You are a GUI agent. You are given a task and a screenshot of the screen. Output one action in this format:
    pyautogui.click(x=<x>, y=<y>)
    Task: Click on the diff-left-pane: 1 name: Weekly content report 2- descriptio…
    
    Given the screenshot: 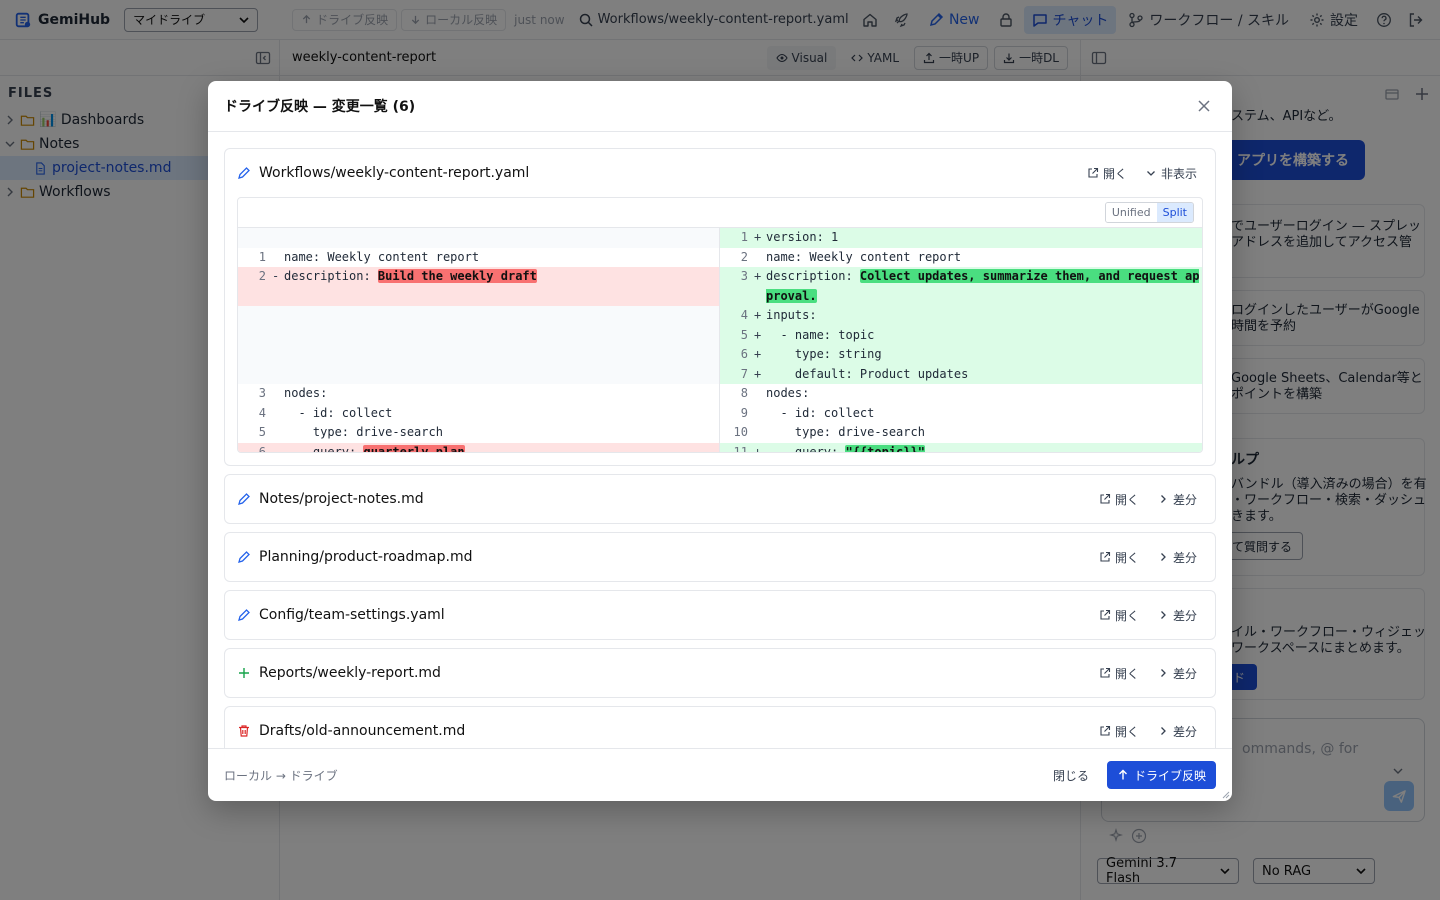 What is the action you would take?
    pyautogui.click(x=479, y=340)
    